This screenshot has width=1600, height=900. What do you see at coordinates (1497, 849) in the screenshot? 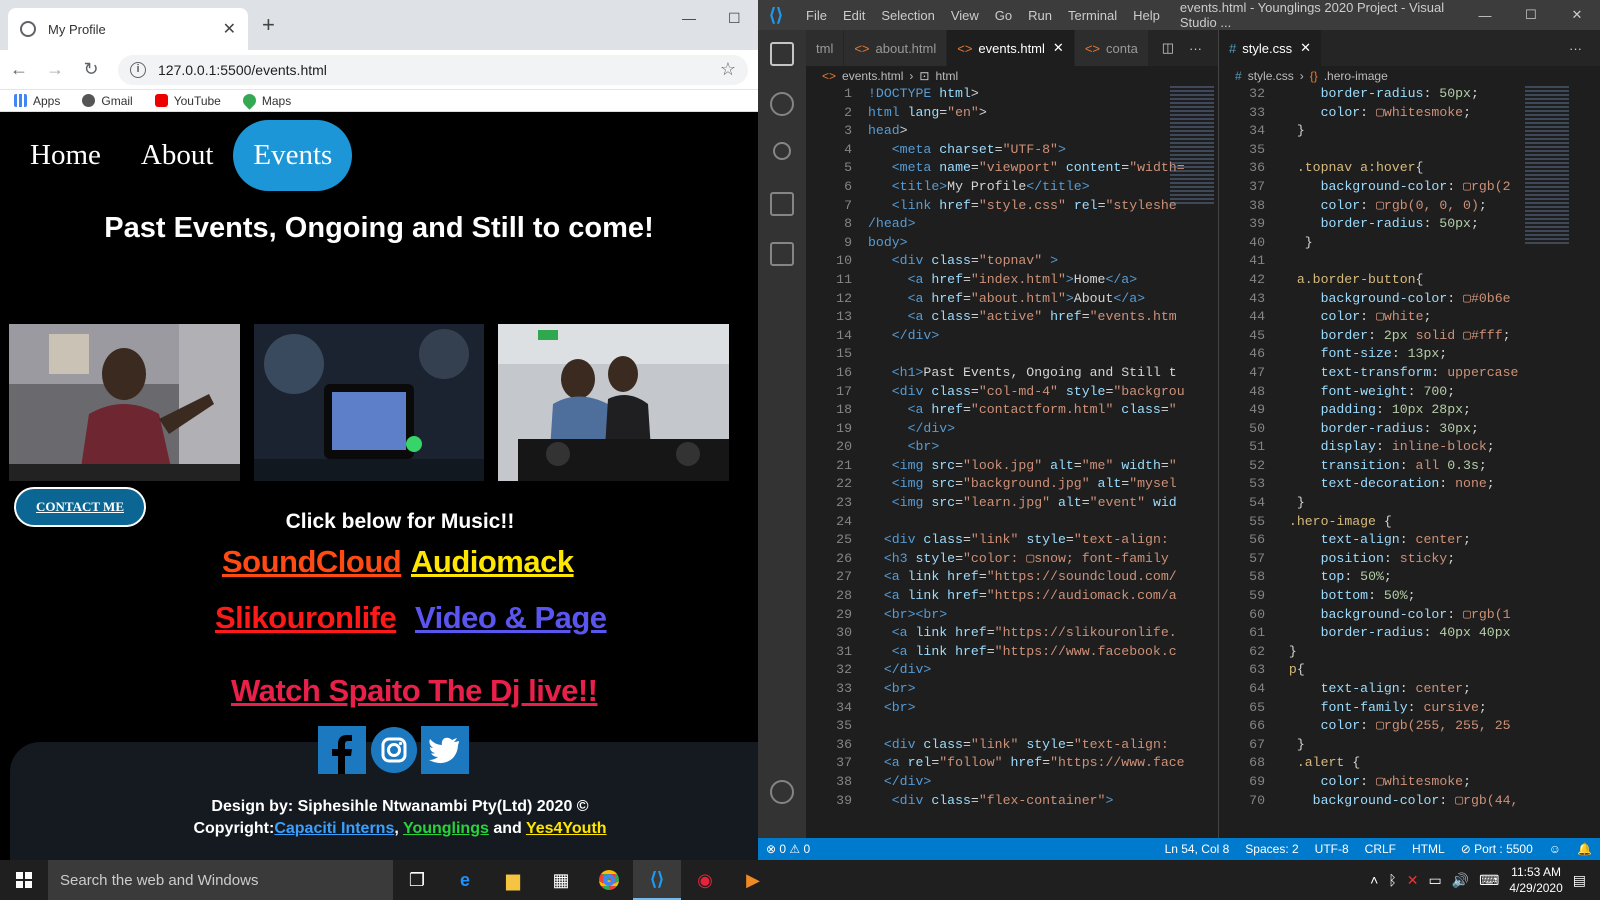
I see `live-server-port: ⊘ Port : 5500` at bounding box center [1497, 849].